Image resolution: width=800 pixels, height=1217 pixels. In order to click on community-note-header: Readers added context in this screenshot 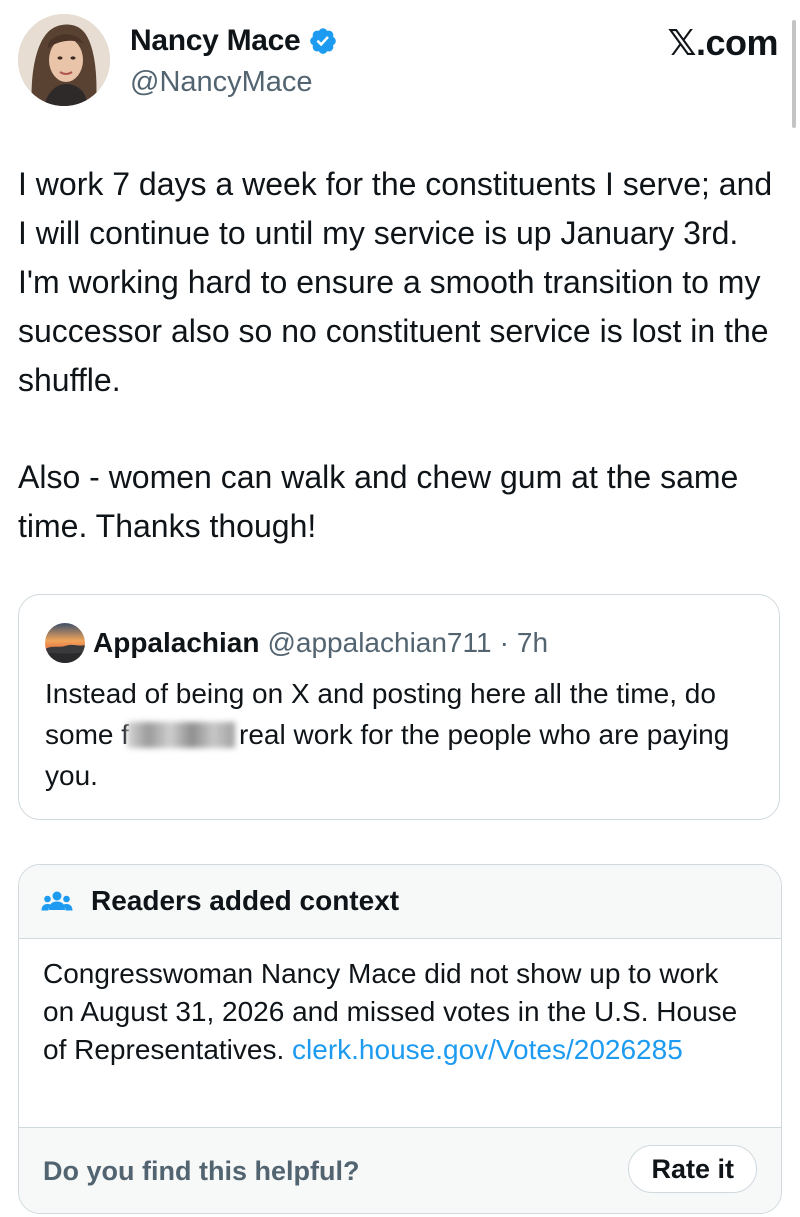, I will do `click(400, 902)`.